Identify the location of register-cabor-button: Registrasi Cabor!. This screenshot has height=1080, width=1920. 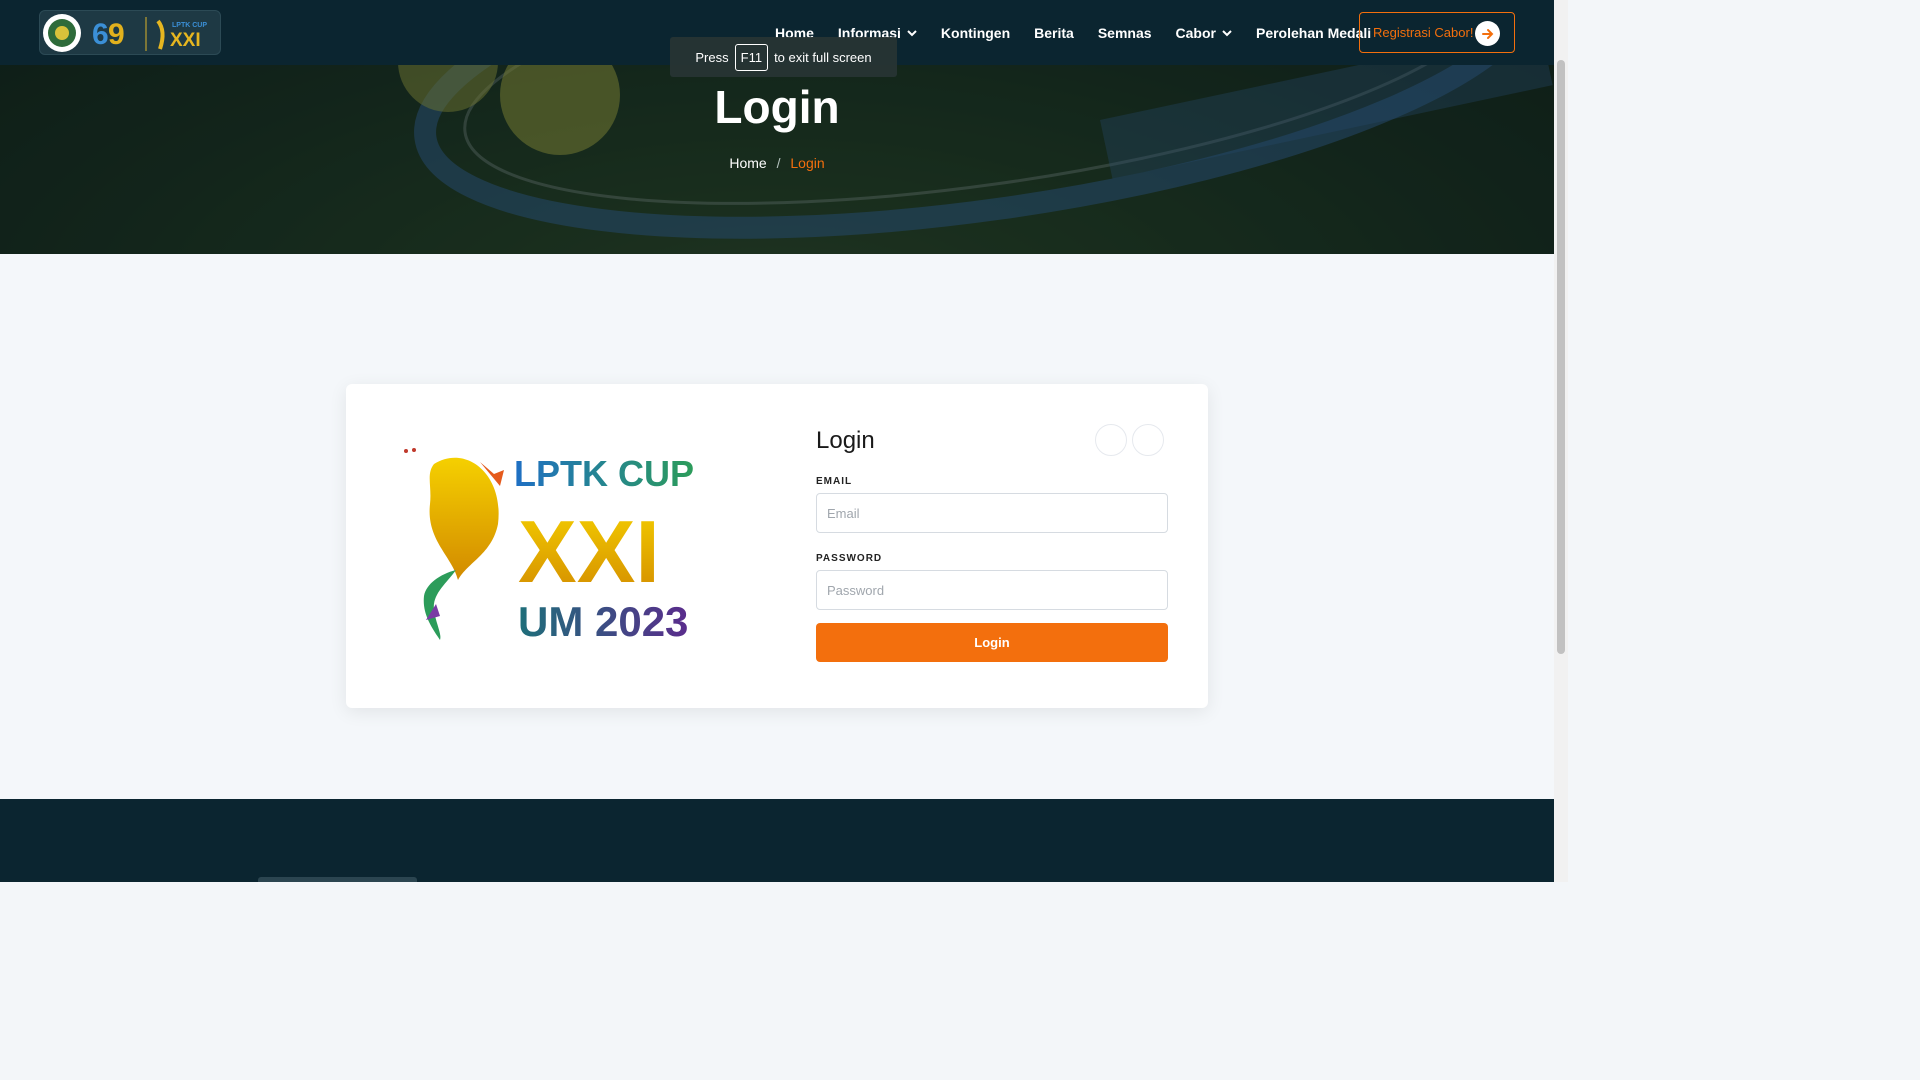
(1437, 32).